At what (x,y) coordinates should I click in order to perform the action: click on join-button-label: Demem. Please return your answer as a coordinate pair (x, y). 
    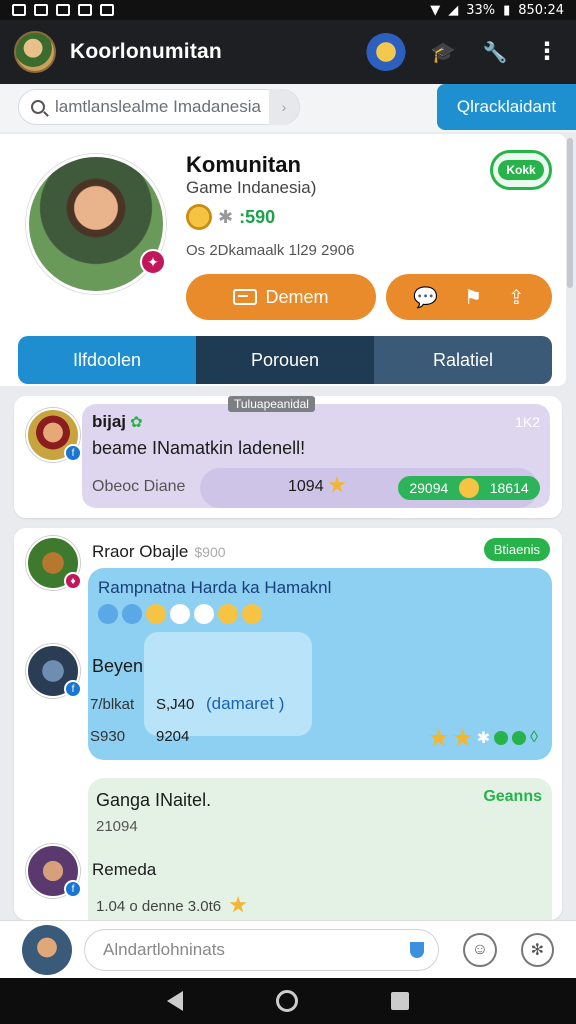
    Looking at the image, I should click on (297, 296).